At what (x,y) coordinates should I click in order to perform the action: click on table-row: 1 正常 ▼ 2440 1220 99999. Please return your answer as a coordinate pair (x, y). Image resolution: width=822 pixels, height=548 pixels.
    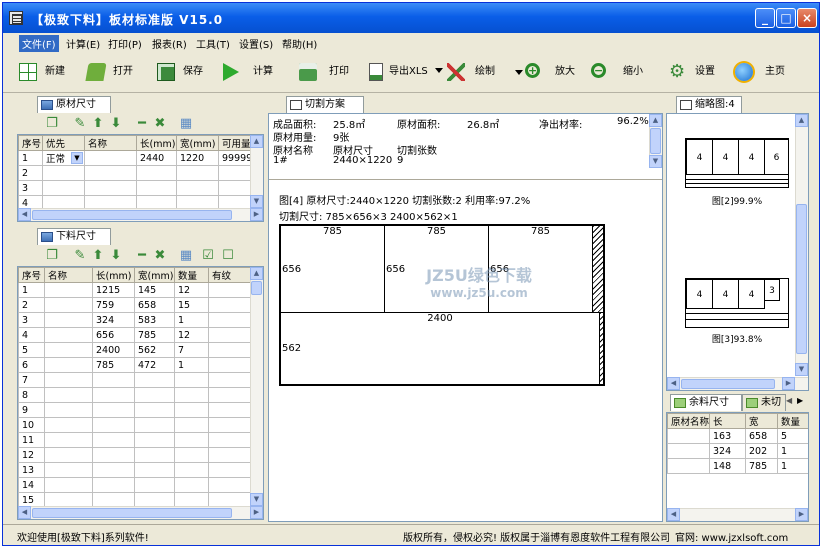
    Looking at the image, I should click on (140, 158).